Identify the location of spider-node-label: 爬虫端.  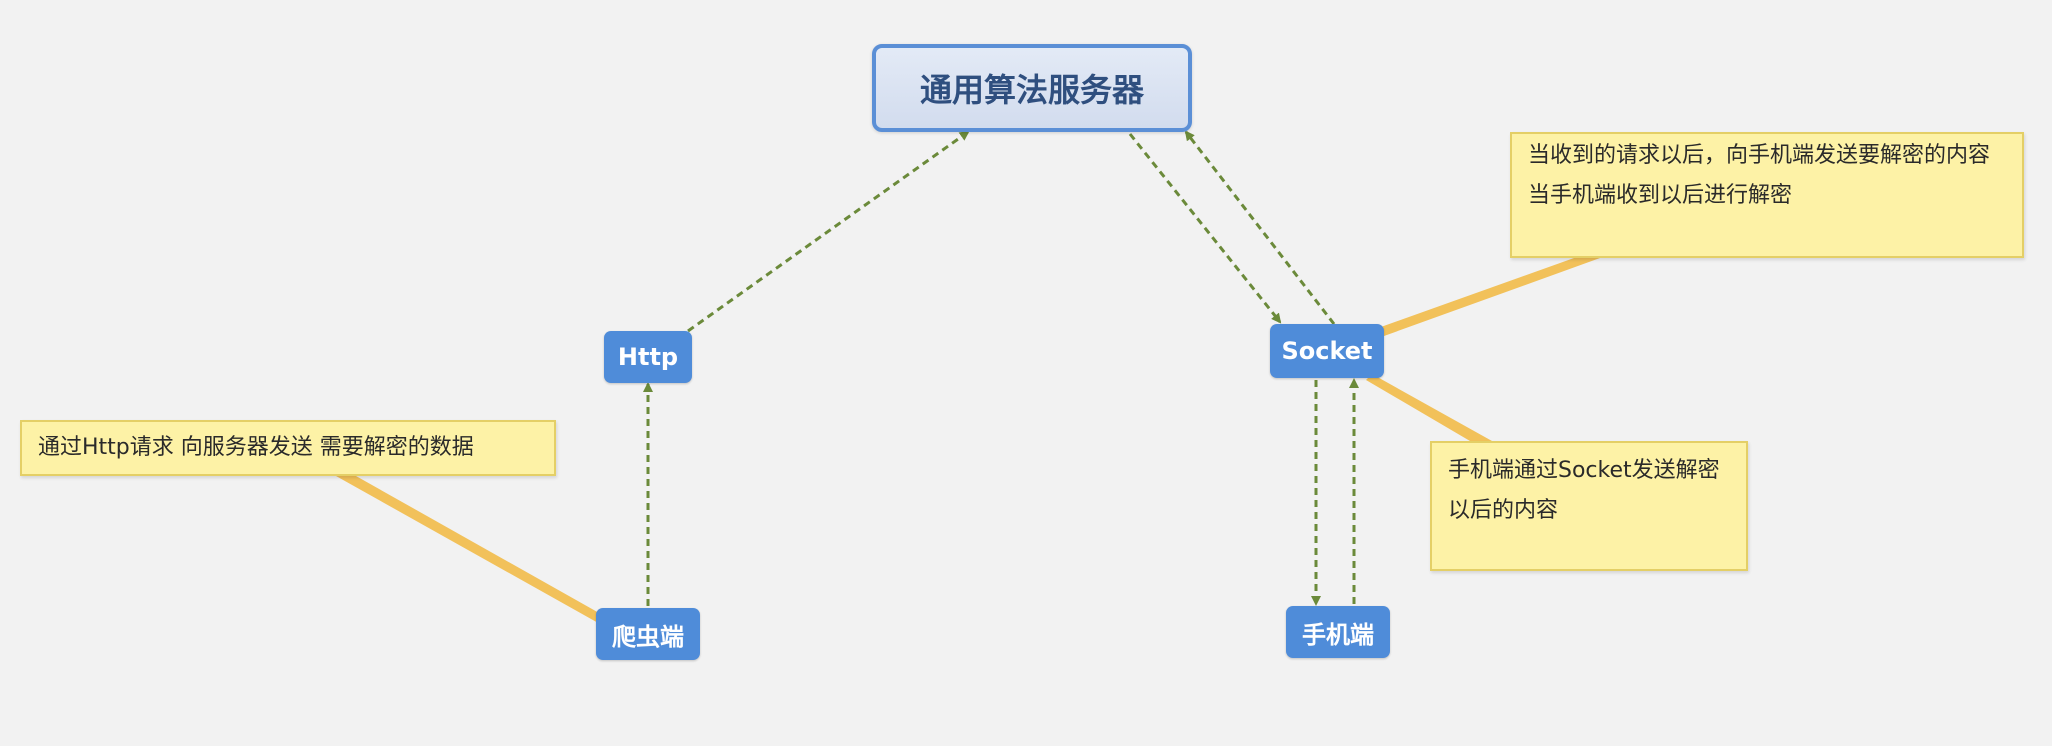
(648, 636).